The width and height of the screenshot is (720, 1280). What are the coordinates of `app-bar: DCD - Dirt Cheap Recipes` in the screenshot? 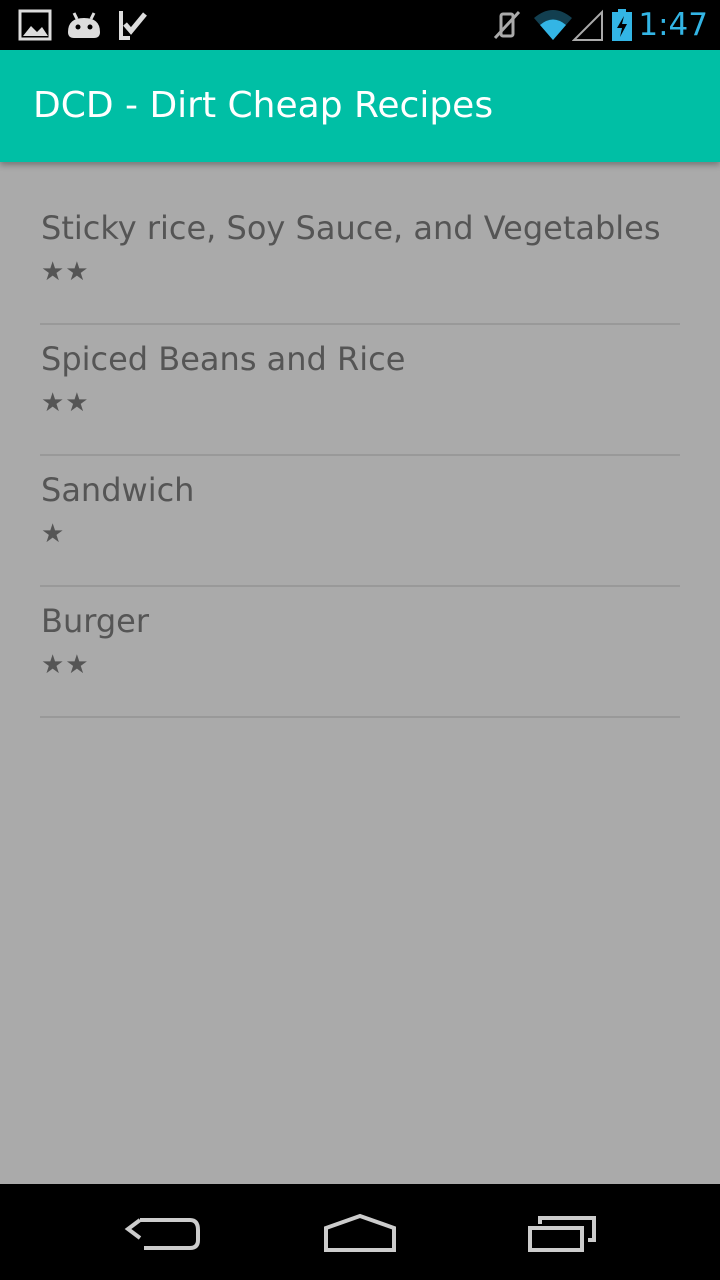 It's located at (360, 106).